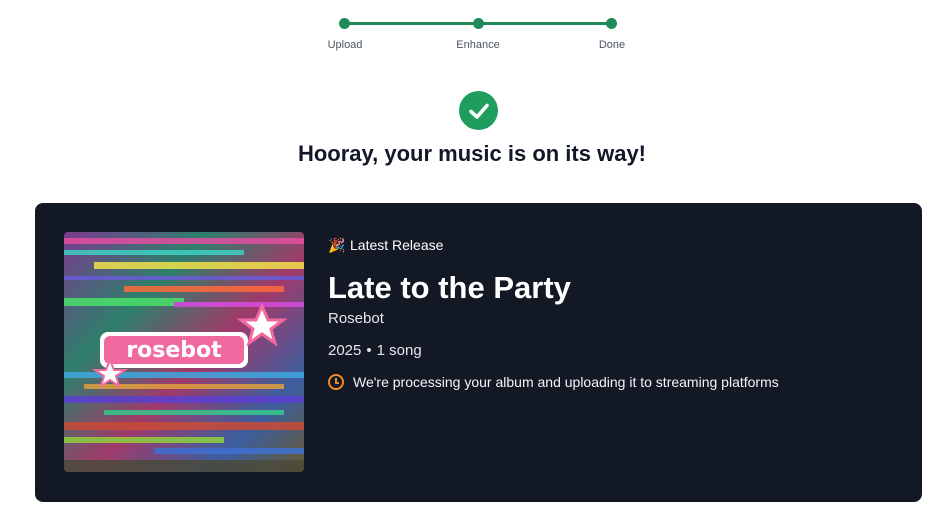  Describe the element at coordinates (356, 318) in the screenshot. I see `release-artist: Rosebot` at that location.